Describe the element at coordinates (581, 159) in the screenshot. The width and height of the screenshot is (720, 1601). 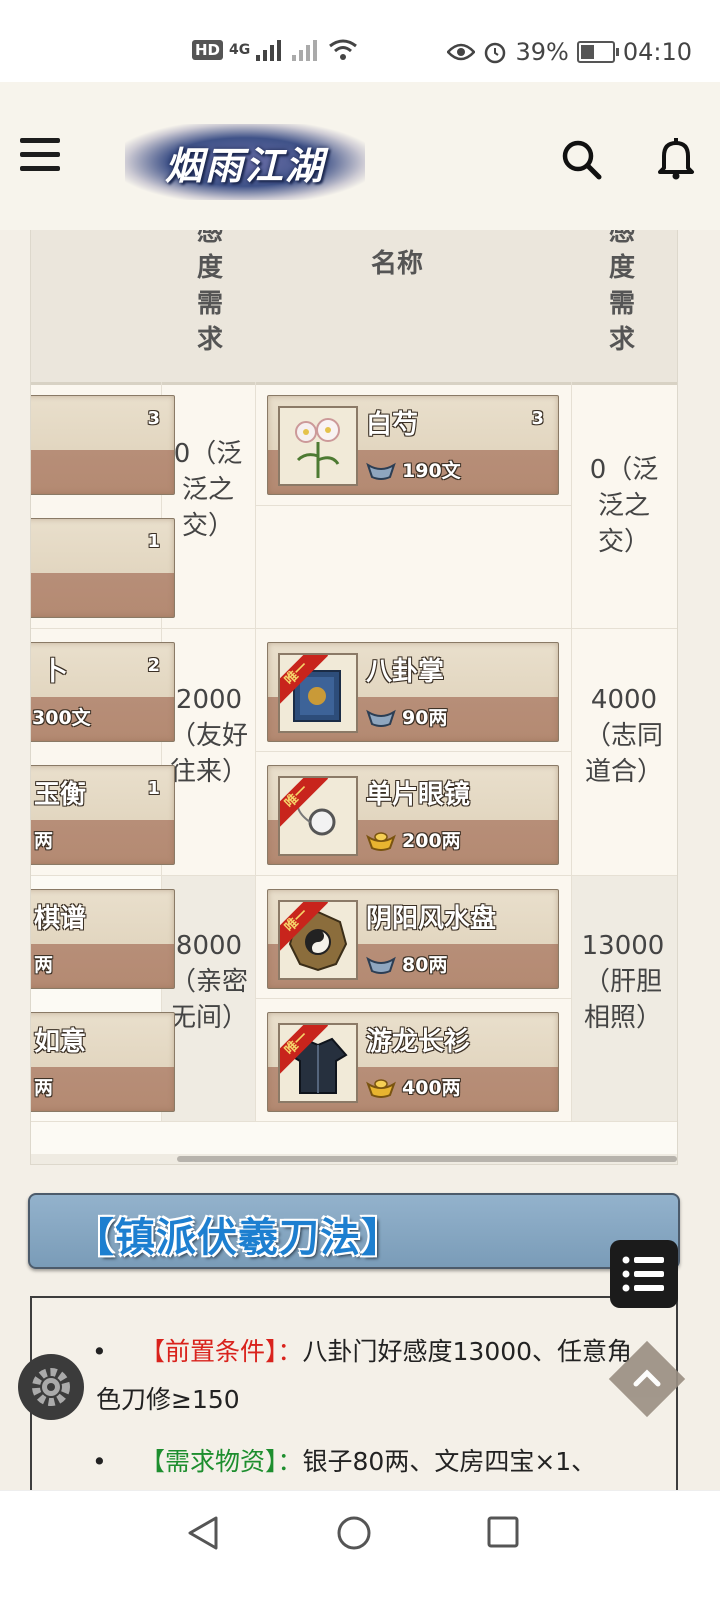
I see `search-icon` at that location.